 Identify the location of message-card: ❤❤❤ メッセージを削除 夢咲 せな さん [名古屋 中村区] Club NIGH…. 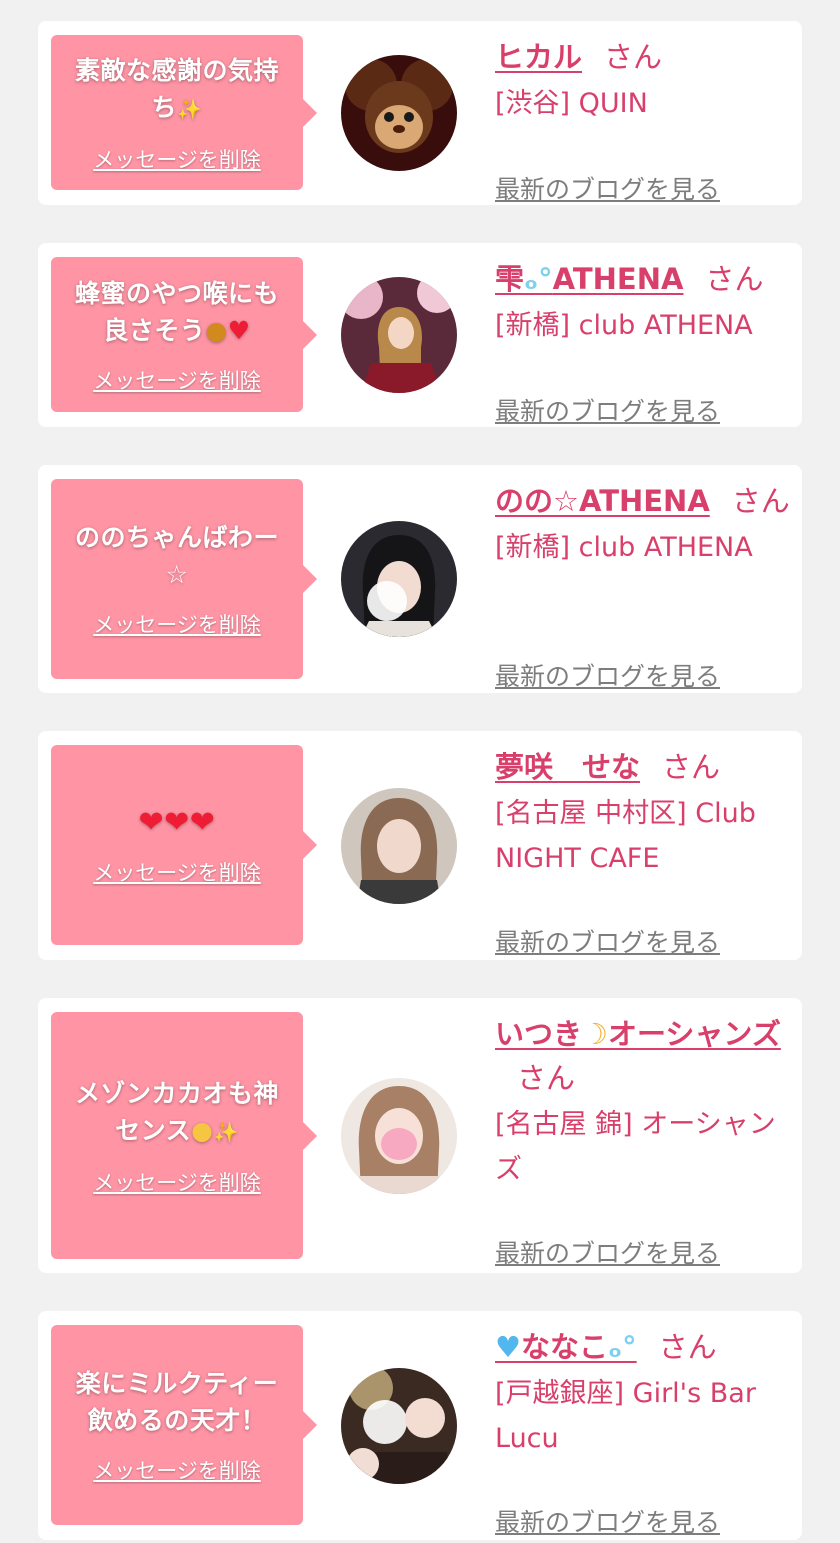
(420, 845).